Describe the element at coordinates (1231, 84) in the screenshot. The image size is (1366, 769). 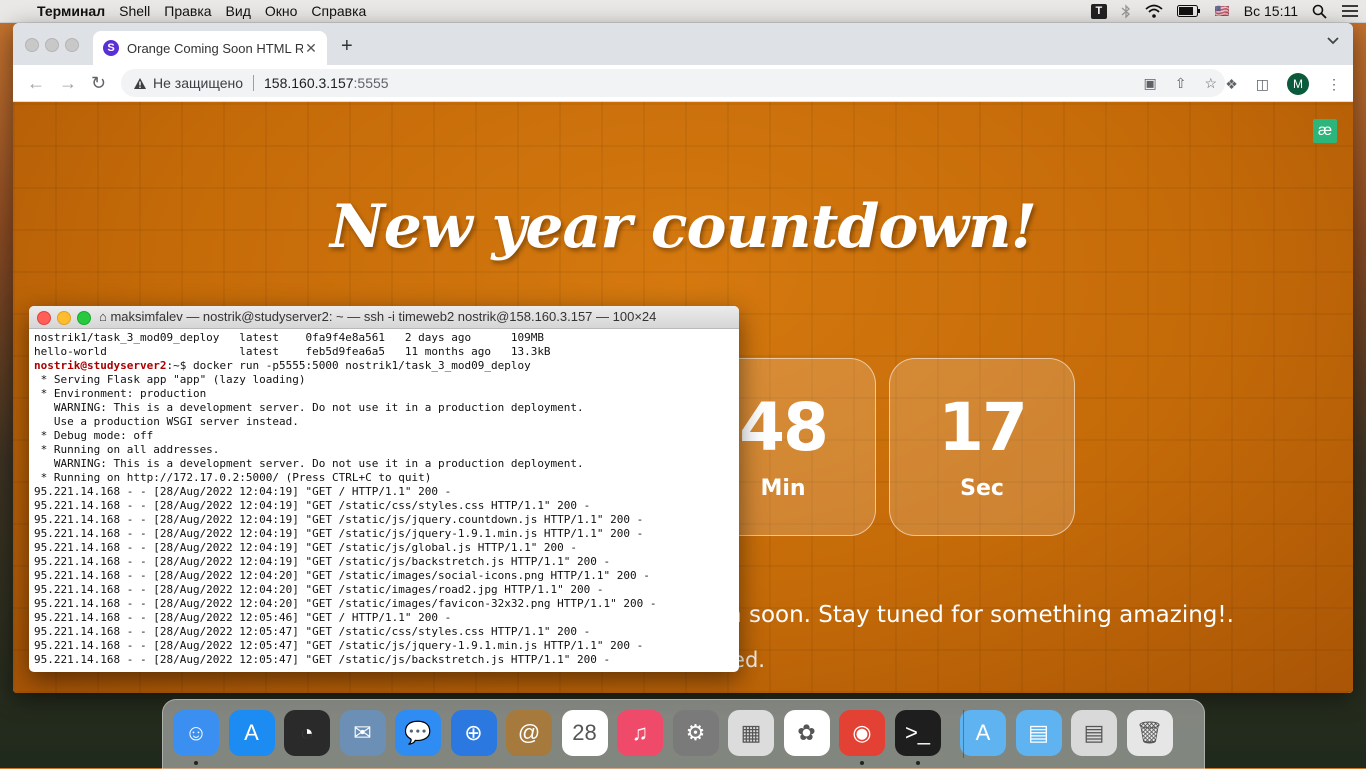
I see `extensions-puzzle-icon: ❖` at that location.